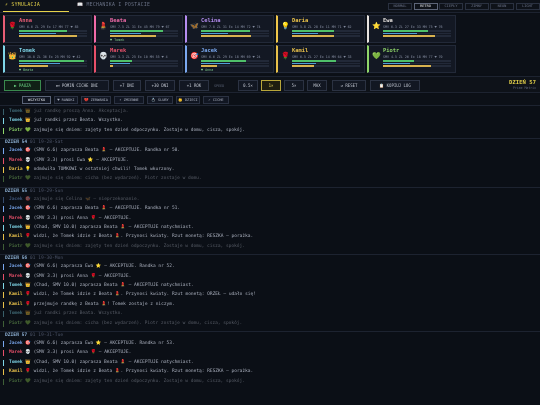 This screenshot has width=540, height=405. I want to click on theme-ciepły-button: CIEPŁY, so click(451, 6).